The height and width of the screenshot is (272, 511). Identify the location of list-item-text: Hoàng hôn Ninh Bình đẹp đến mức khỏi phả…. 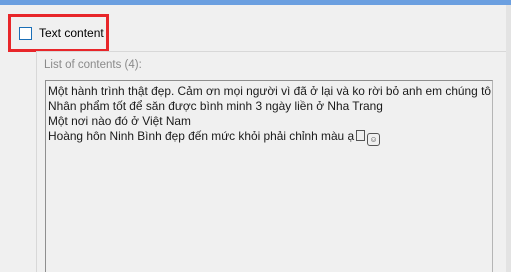
(201, 136).